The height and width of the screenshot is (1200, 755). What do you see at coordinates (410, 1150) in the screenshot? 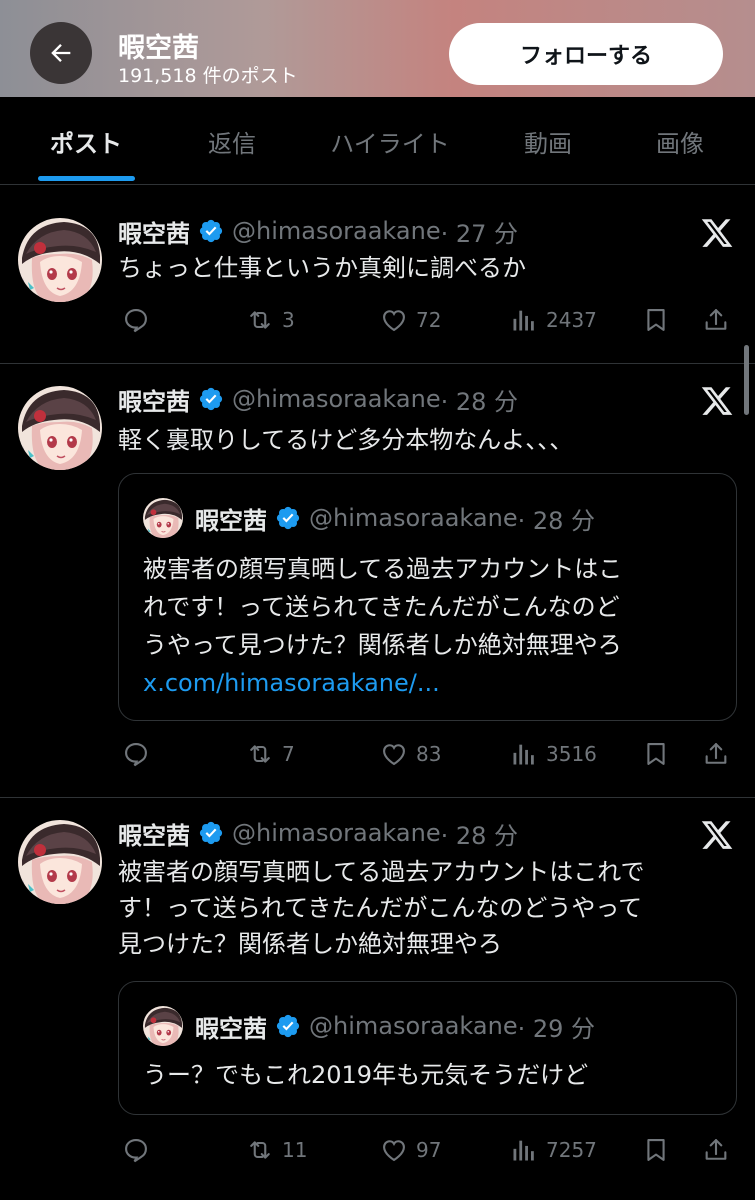
I see `like-button: 97` at bounding box center [410, 1150].